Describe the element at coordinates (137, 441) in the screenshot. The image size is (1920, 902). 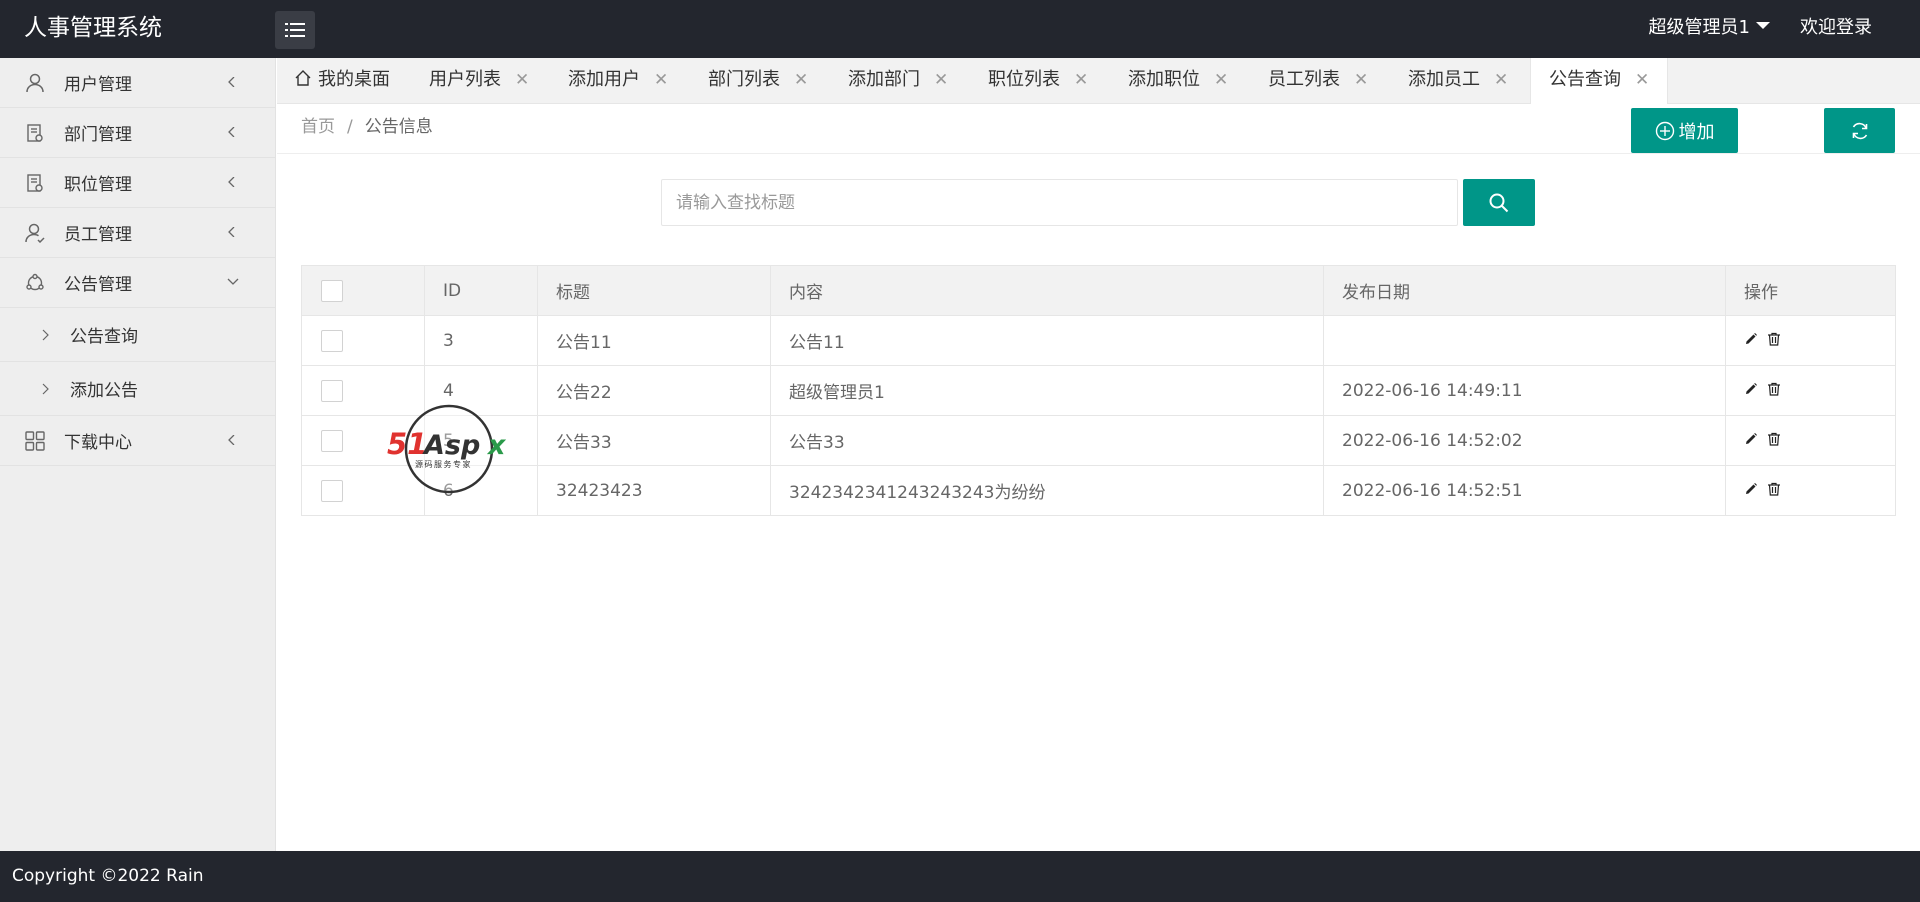
I see `sidebar-item-download-center: 下载中心` at that location.